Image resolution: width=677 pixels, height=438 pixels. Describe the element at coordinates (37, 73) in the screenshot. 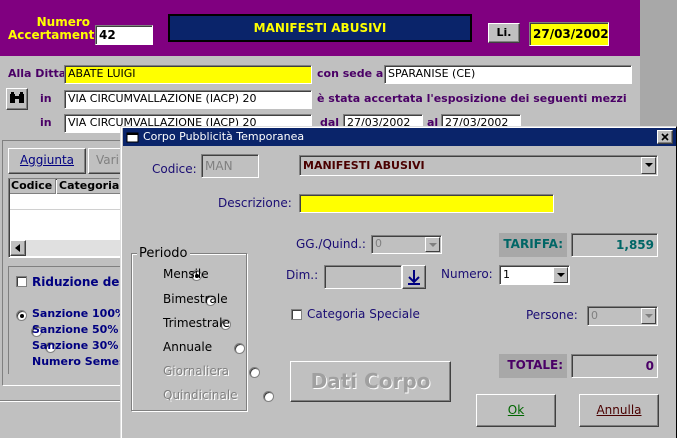

I see `alla-ditta-label: Alla Ditta` at that location.